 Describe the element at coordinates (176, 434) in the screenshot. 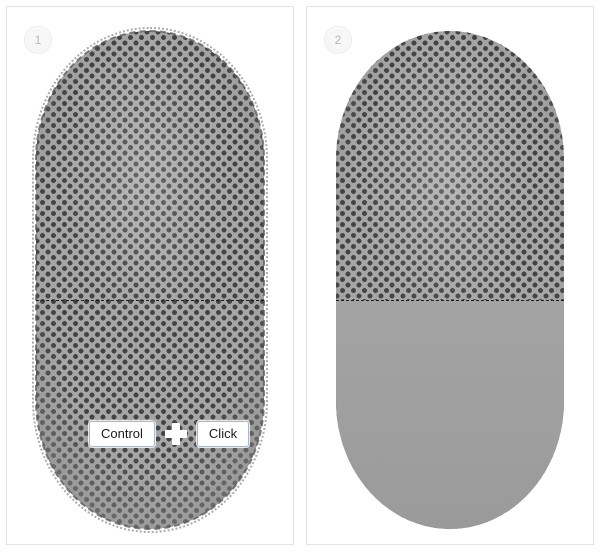

I see `plus-icon` at that location.